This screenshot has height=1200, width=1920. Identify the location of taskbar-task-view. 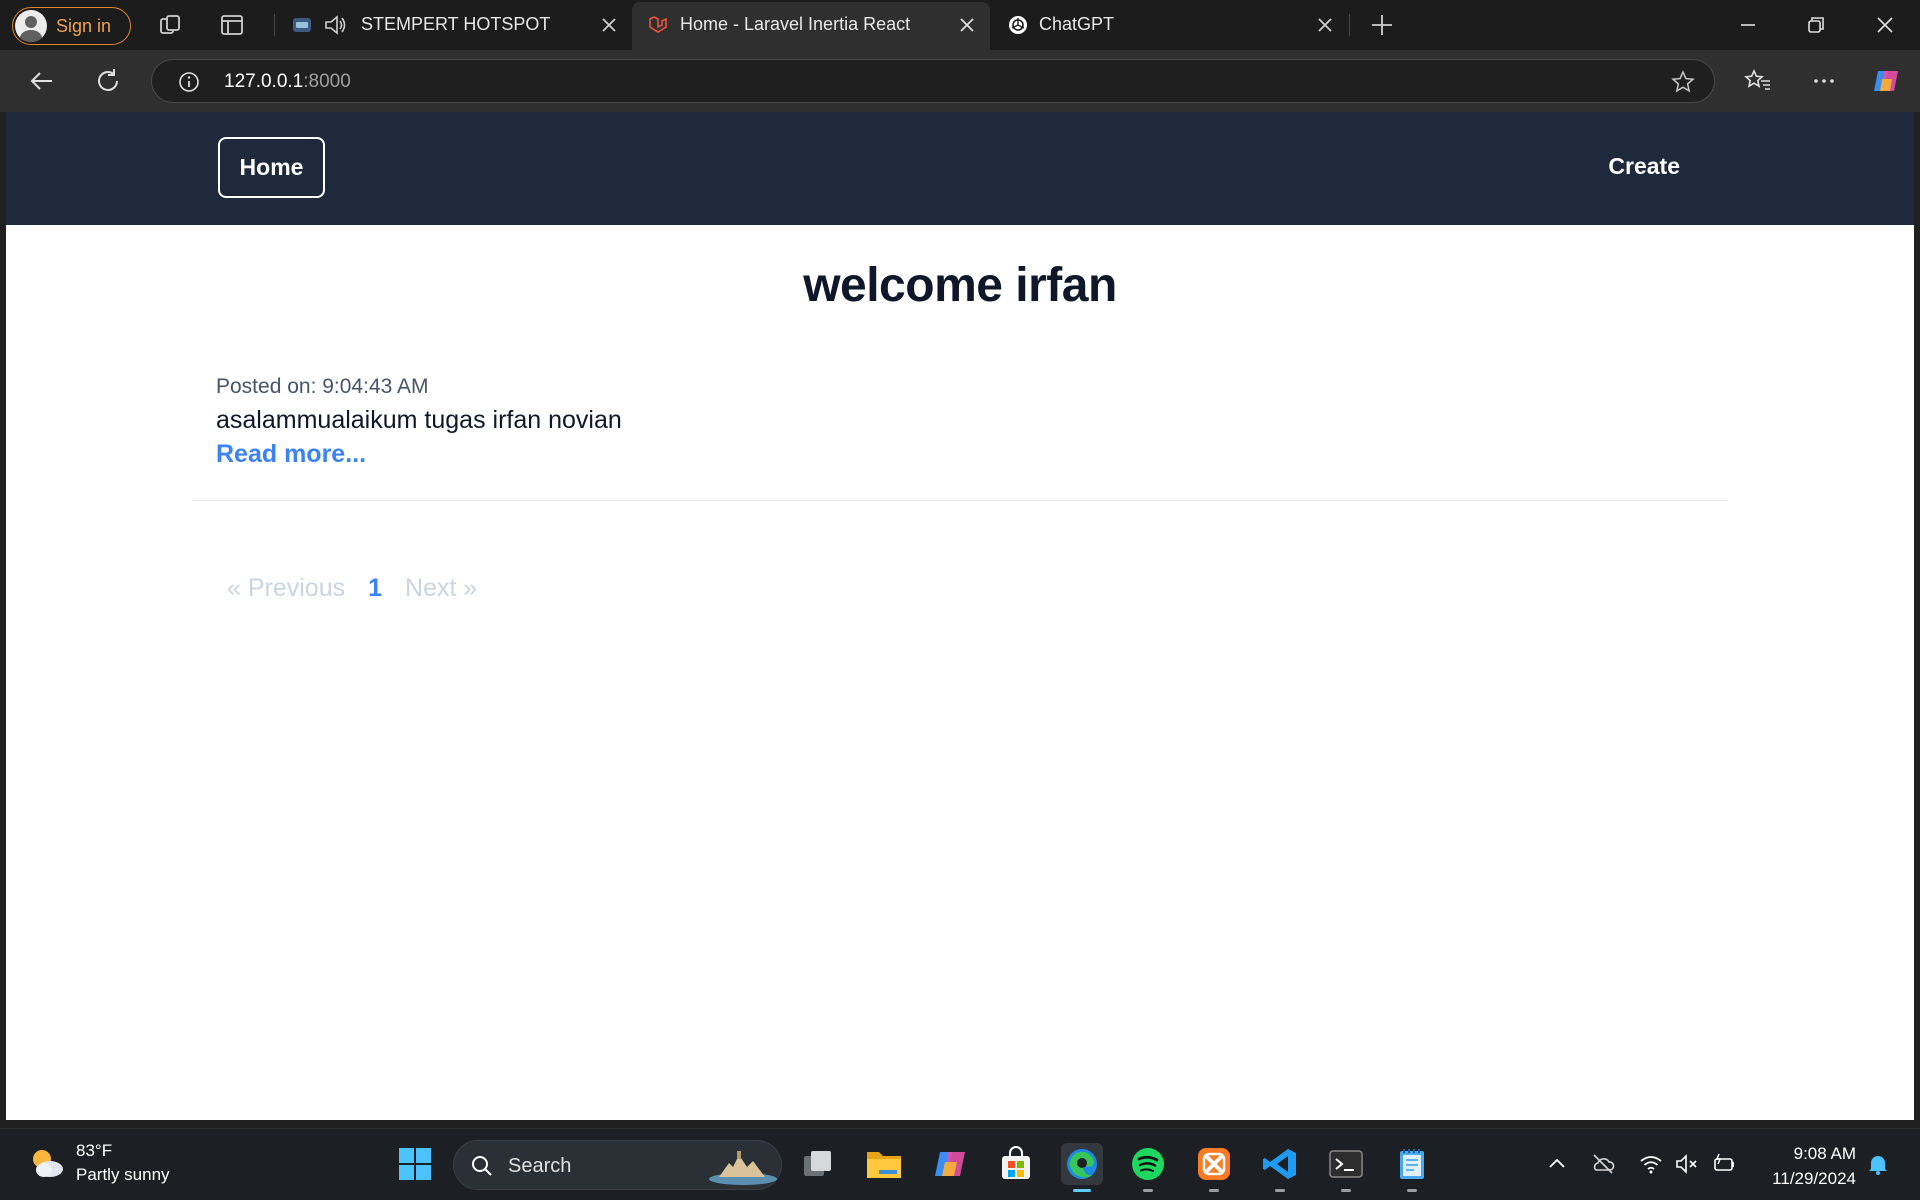
(818, 1164).